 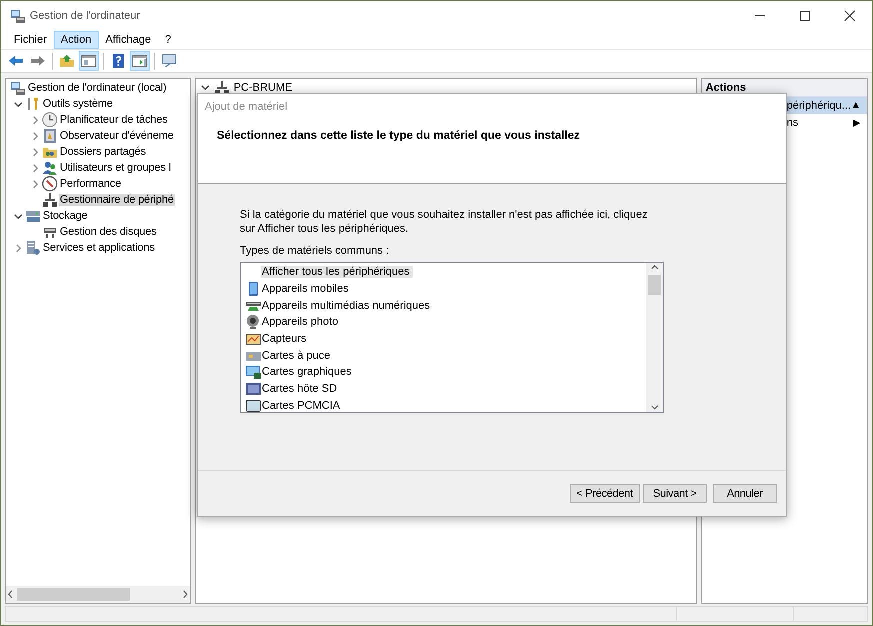 What do you see at coordinates (253, 322) in the screenshot?
I see `webcam-icon` at bounding box center [253, 322].